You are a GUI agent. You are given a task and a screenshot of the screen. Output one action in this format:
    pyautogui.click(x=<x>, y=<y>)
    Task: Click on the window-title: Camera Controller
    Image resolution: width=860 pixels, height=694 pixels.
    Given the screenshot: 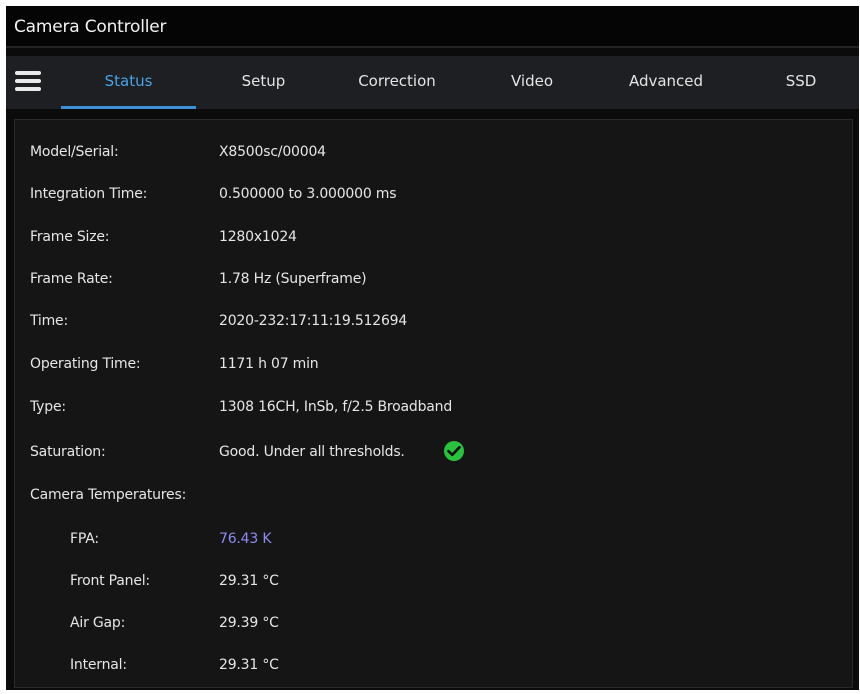 What is the action you would take?
    pyautogui.click(x=90, y=27)
    